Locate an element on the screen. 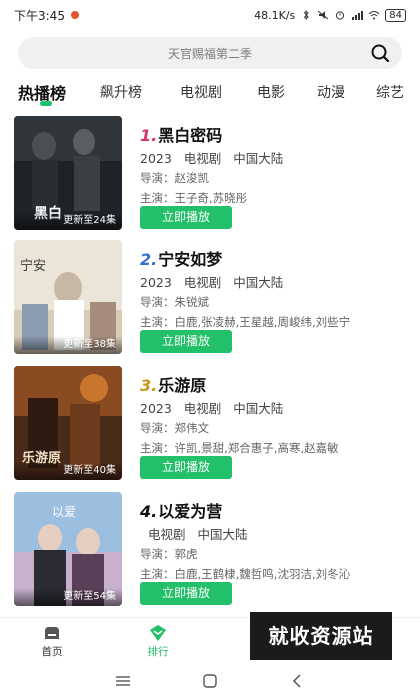 The width and height of the screenshot is (420, 700). tab-anime: 动漫 is located at coordinates (331, 92).